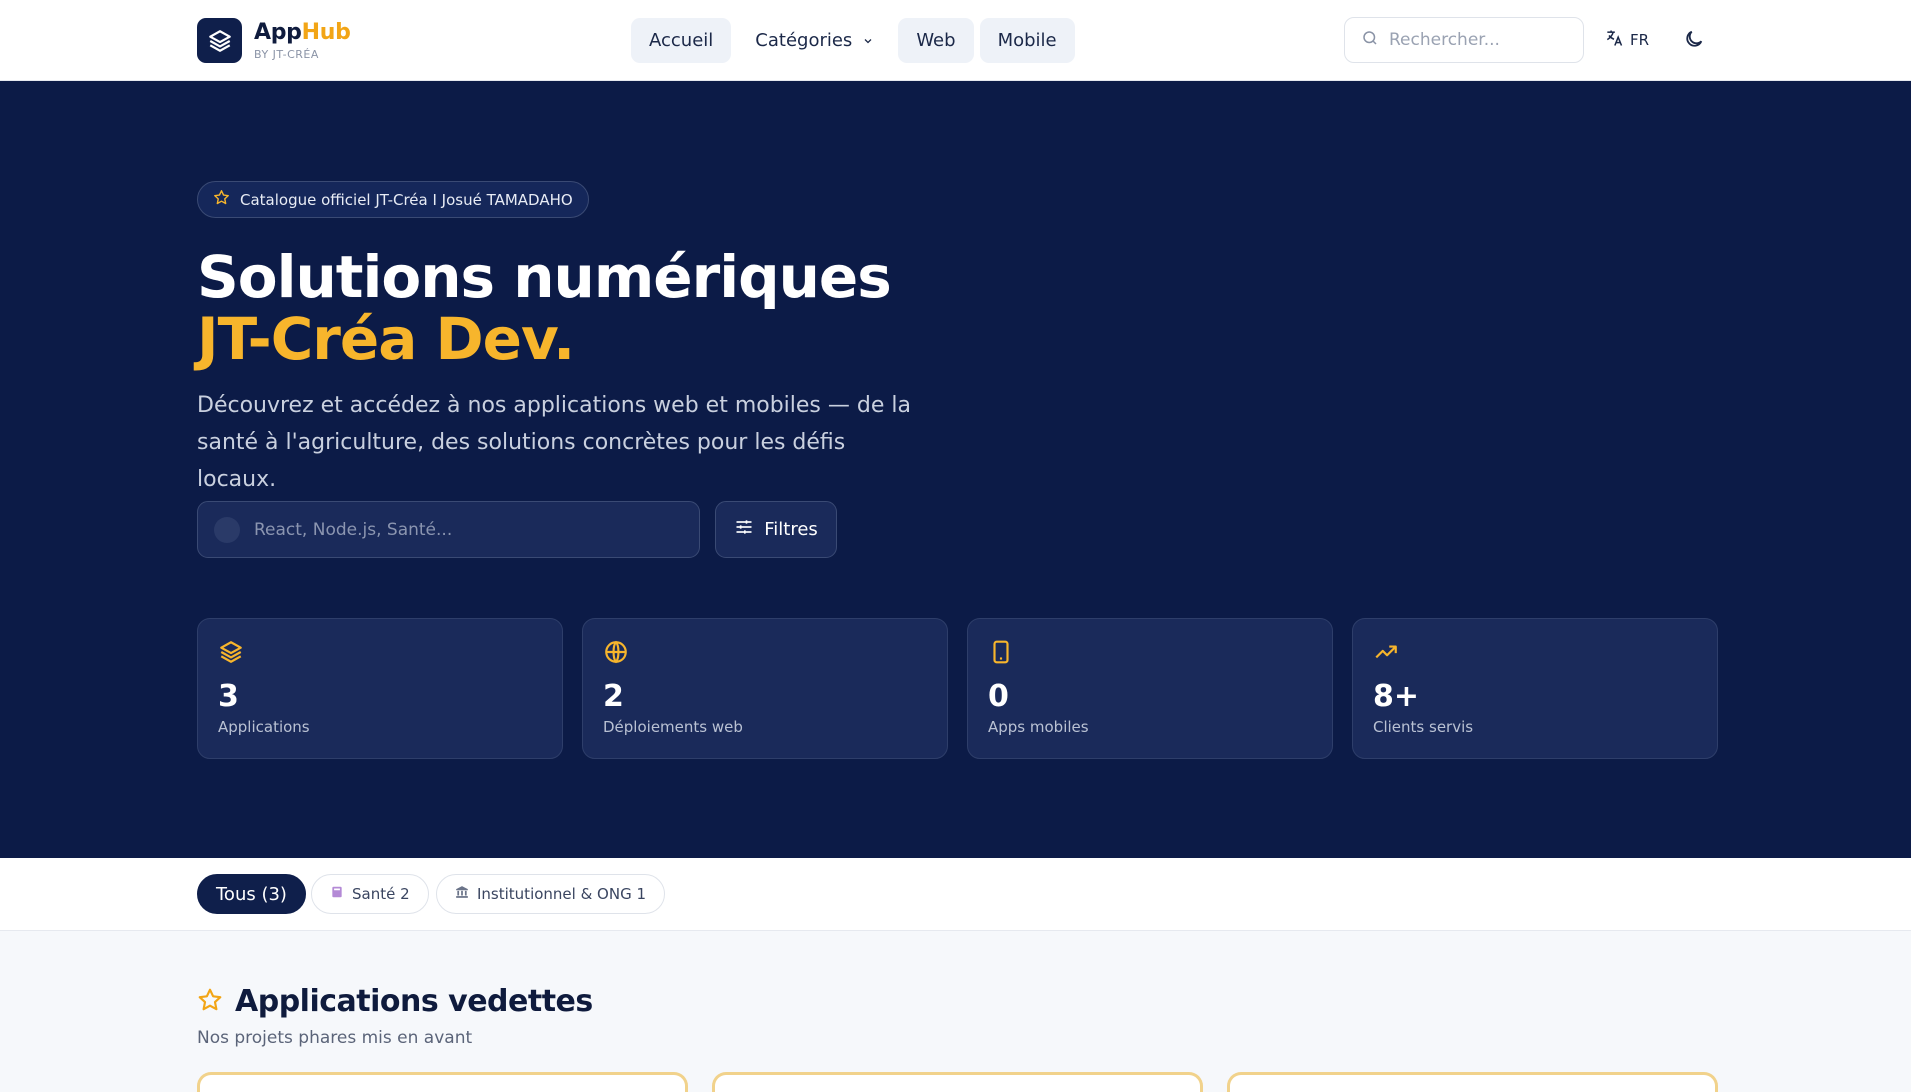 This screenshot has width=1911, height=1092. Describe the element at coordinates (765, 688) in the screenshot. I see `stat-card-web: 2 Déploiements web` at that location.